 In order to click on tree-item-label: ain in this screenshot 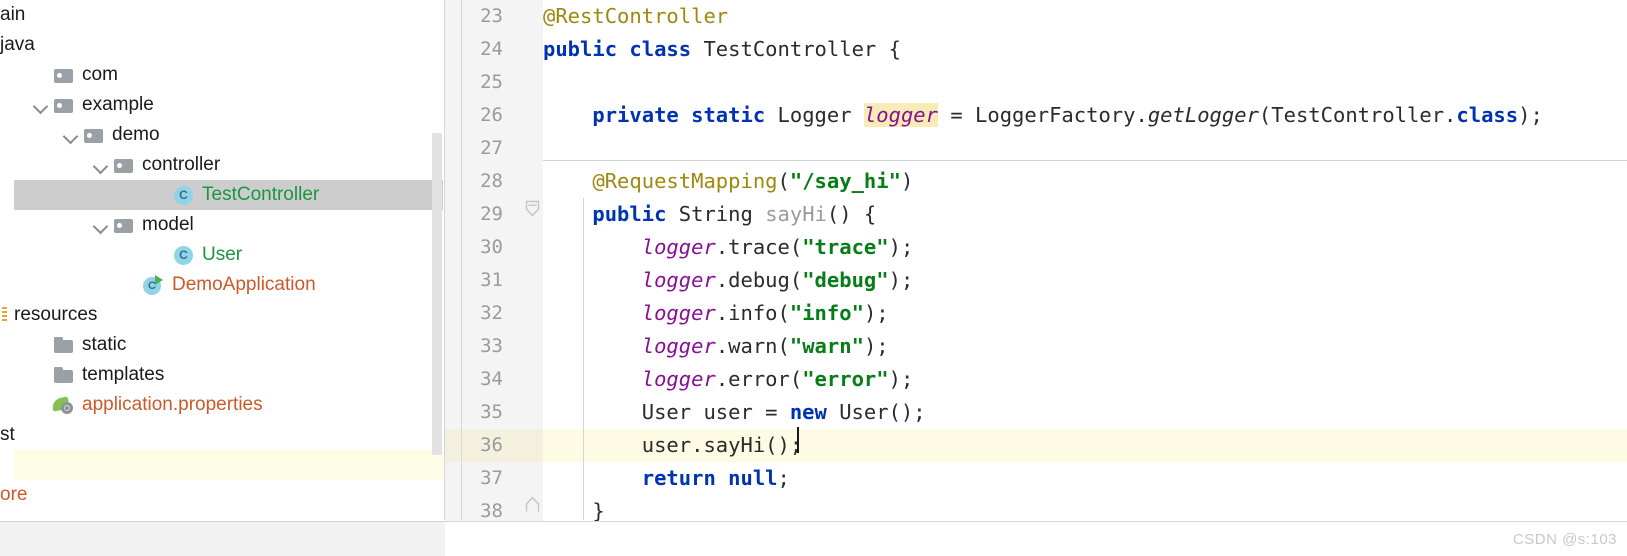, I will do `click(13, 14)`.